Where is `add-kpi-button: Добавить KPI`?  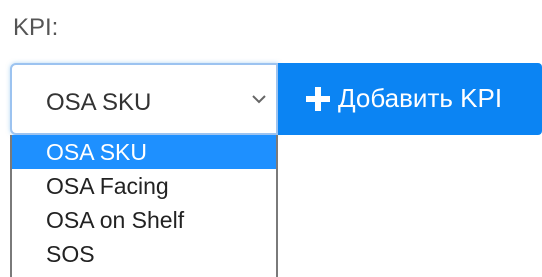 add-kpi-button: Добавить KPI is located at coordinates (410, 99).